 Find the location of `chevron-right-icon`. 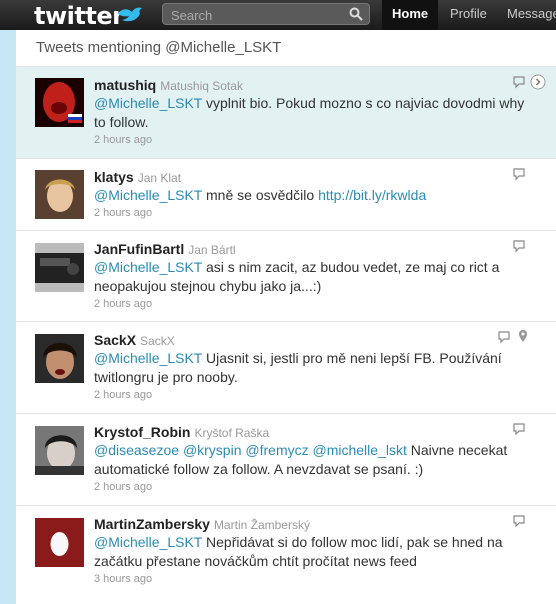

chevron-right-icon is located at coordinates (538, 82).